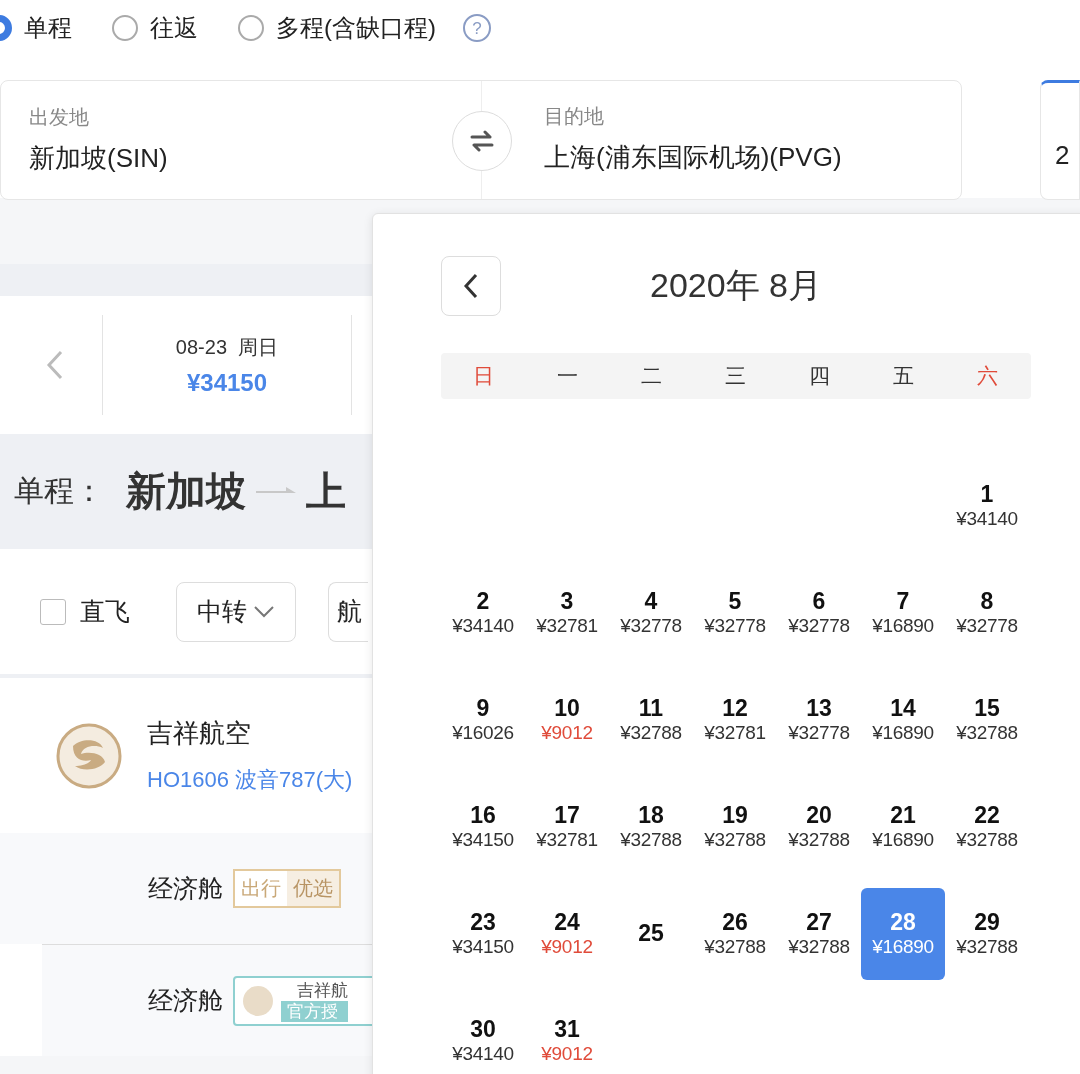 This screenshot has width=1080, height=1074. I want to click on calendar-day: 3 ¥32781, so click(567, 612).